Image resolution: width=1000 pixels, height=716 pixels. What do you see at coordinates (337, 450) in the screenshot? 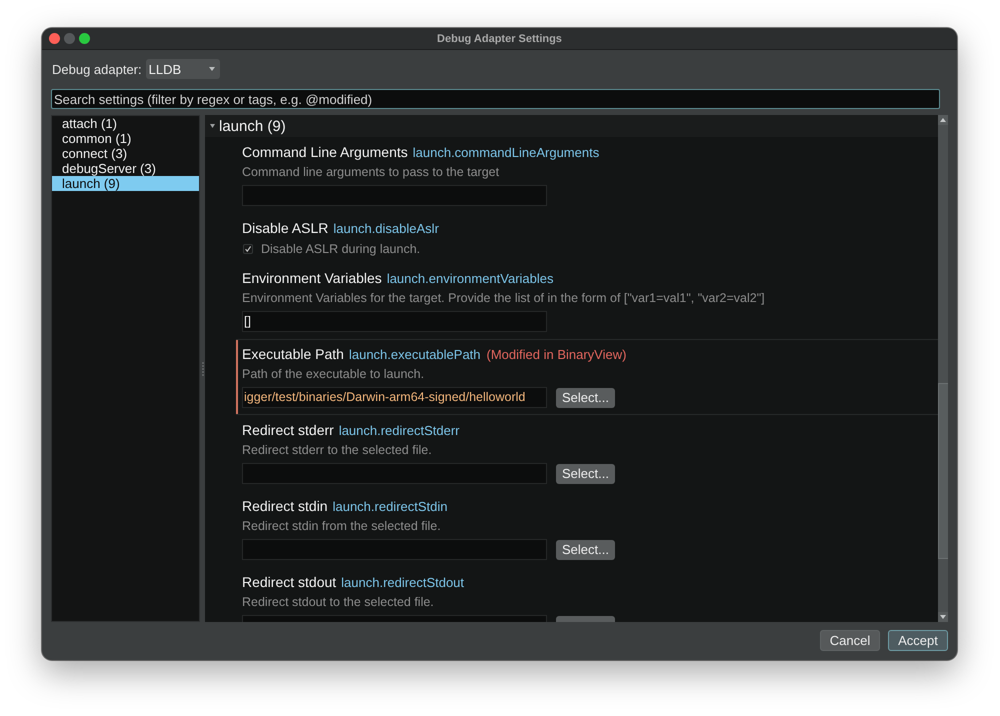
I see `setting-description: Redirect stderr to the selected file.` at bounding box center [337, 450].